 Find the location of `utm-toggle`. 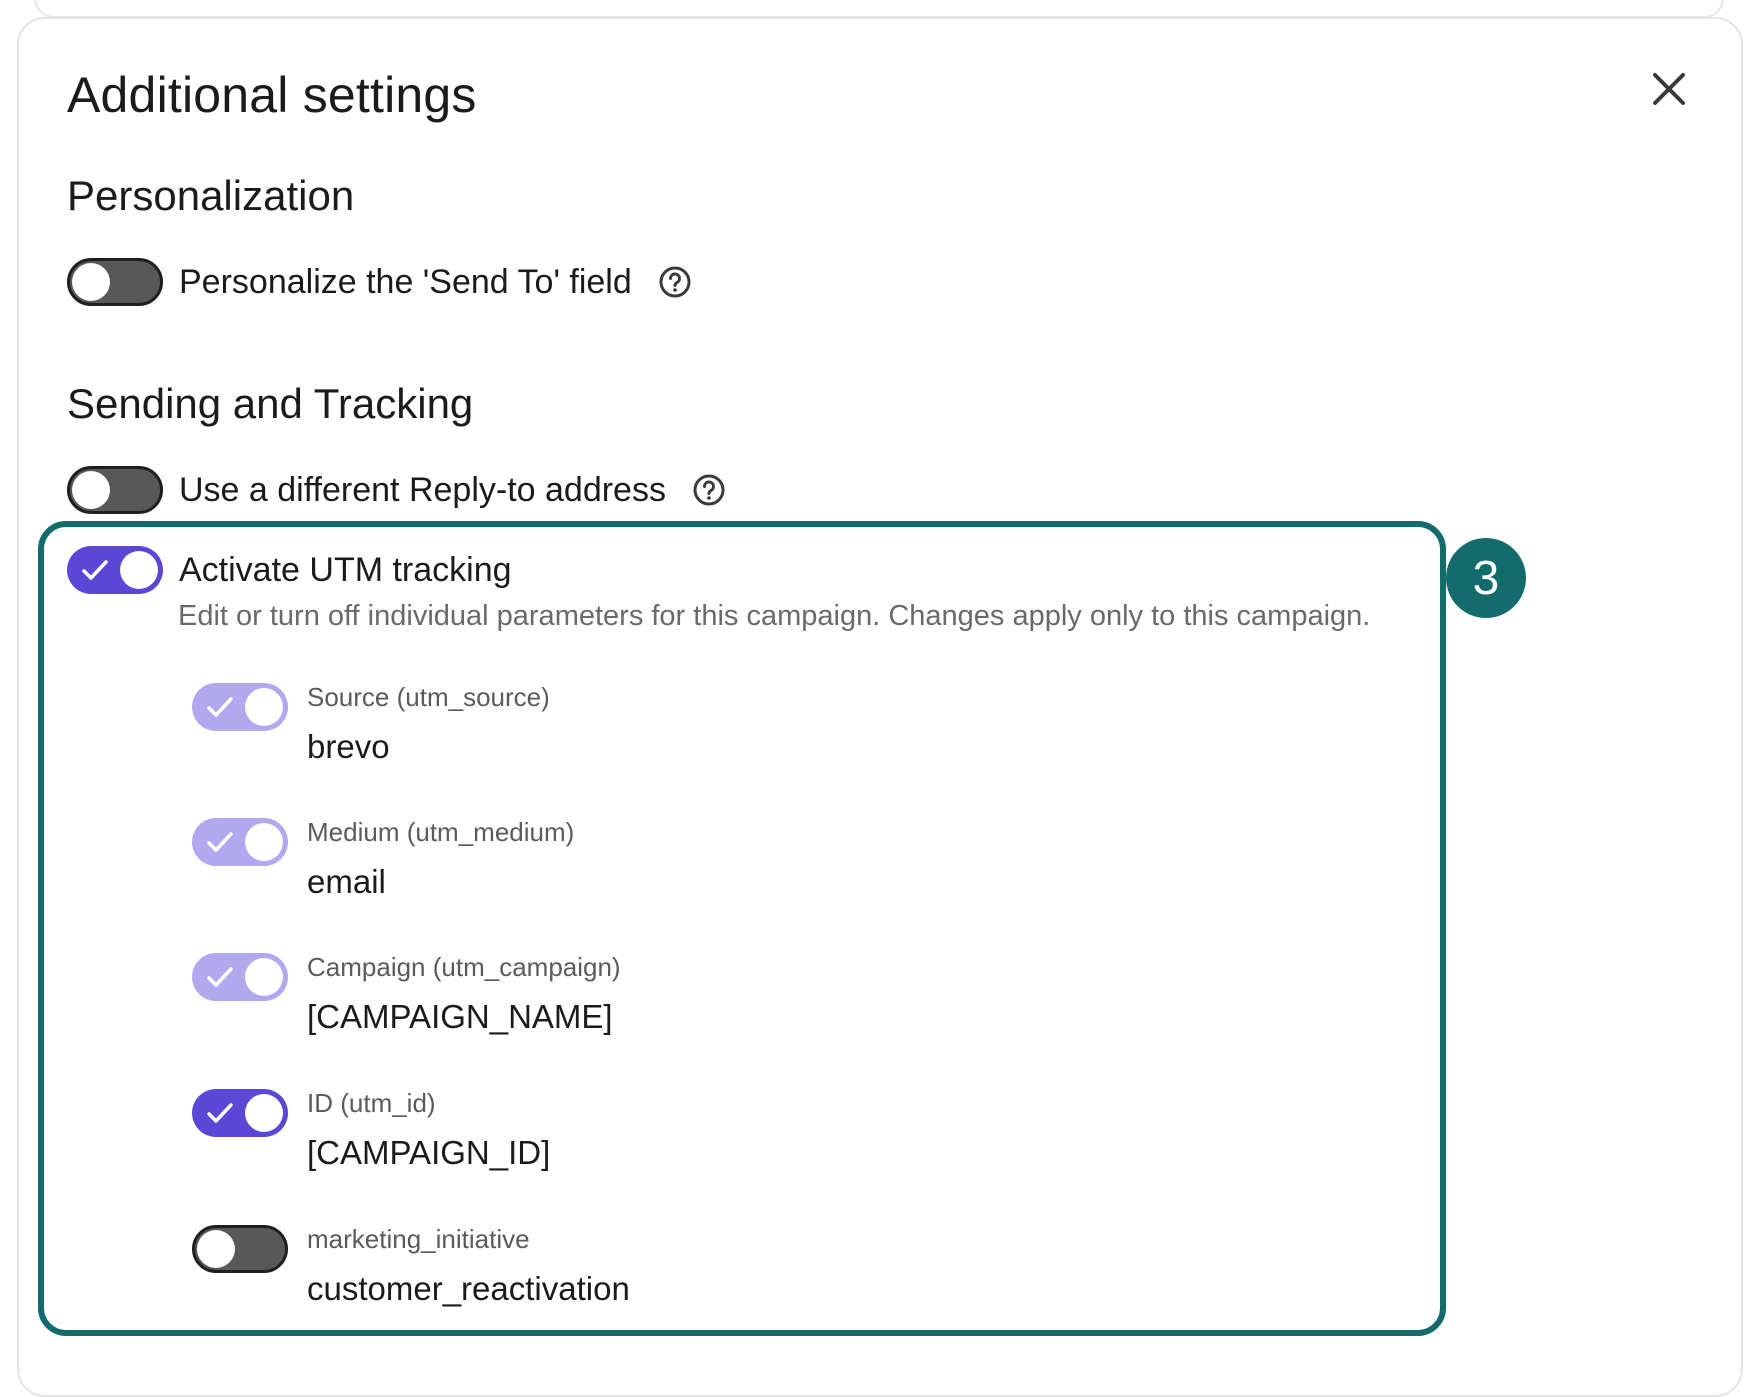

utm-toggle is located at coordinates (115, 570).